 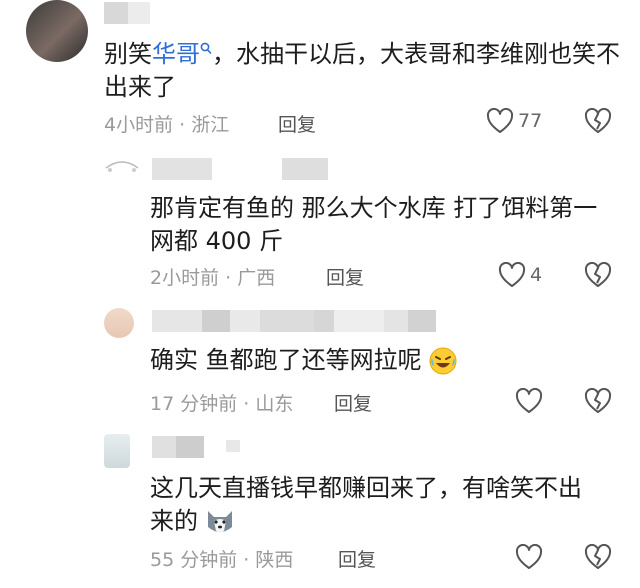 I want to click on comment-meta: 4小时前 · 浙江, so click(x=167, y=125).